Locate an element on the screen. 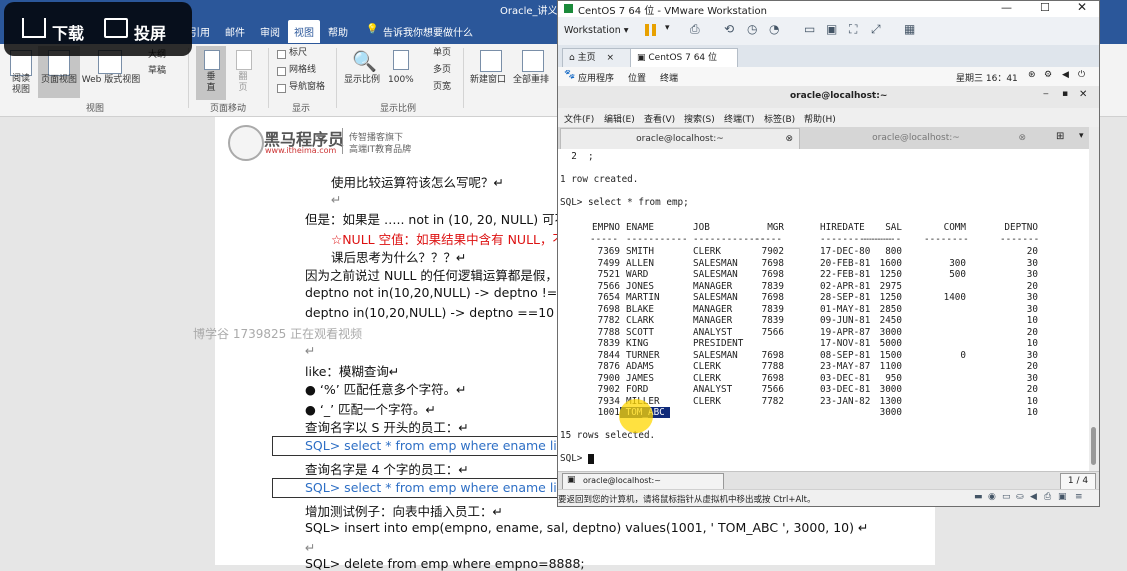 The height and width of the screenshot is (571, 1127). vertical-label: 垂 直 is located at coordinates (211, 82).